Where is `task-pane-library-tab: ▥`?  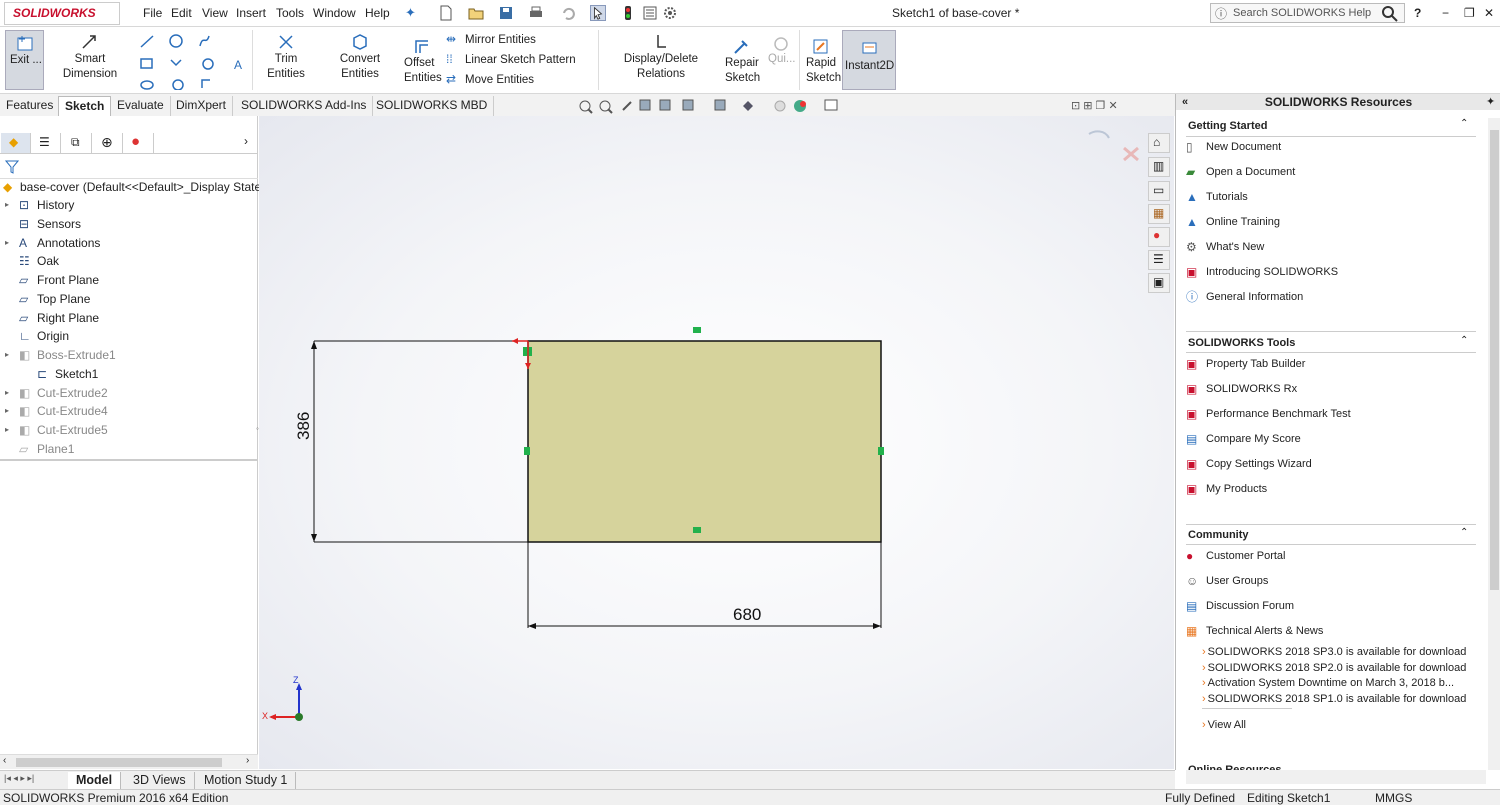 task-pane-library-tab: ▥ is located at coordinates (1159, 167).